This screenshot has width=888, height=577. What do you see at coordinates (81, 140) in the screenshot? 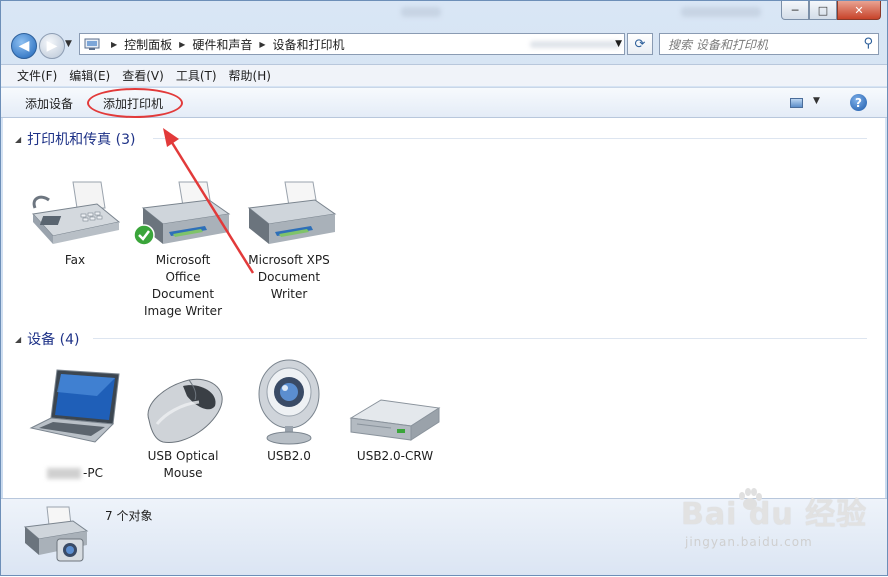
I see `group-title-printers: 打印机和传真 (3)` at bounding box center [81, 140].